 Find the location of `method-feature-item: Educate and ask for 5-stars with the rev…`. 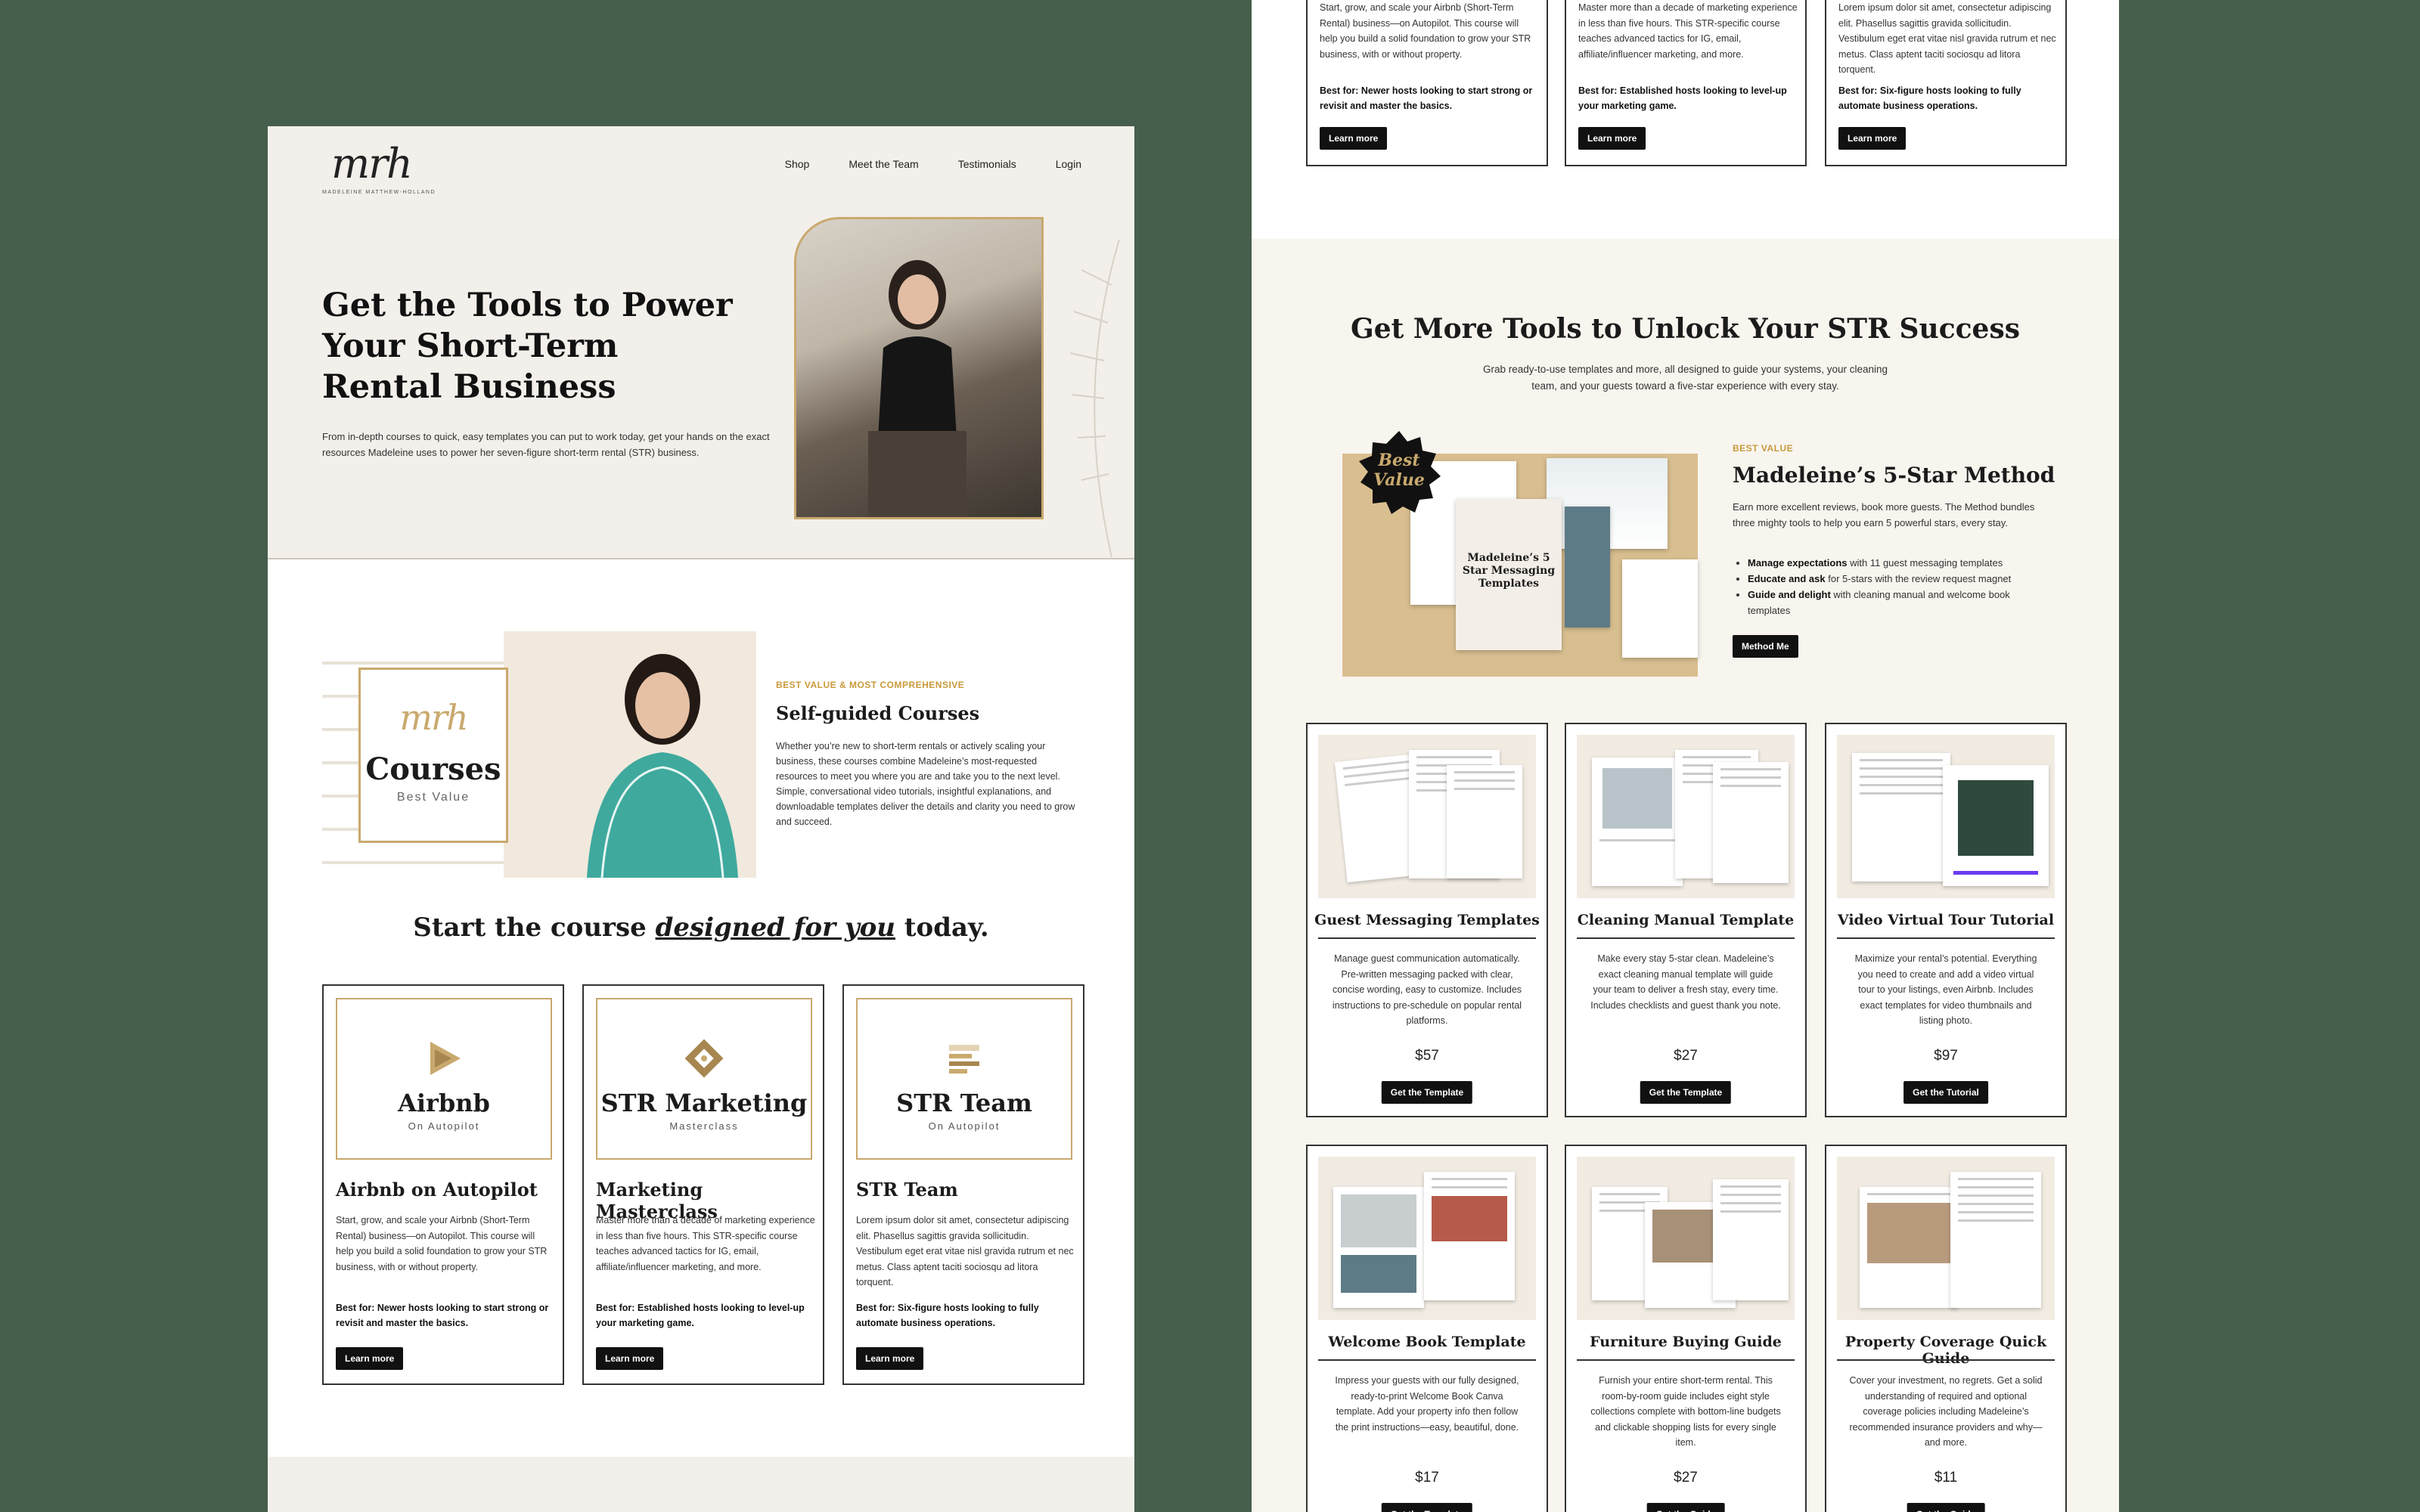

method-feature-item: Educate and ask for 5-stars with the rev… is located at coordinates (1899, 579).